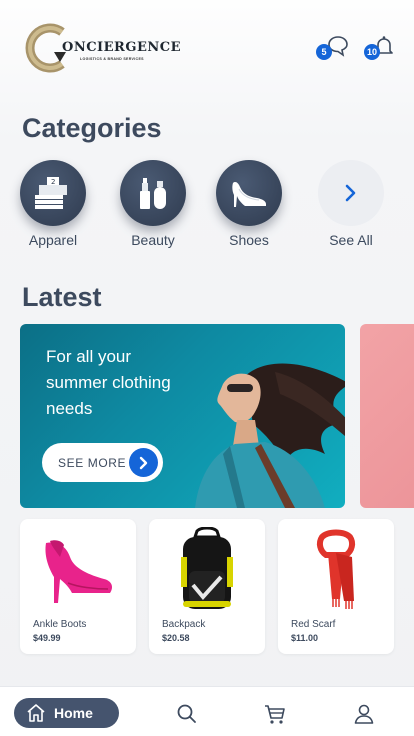 The image size is (414, 736). I want to click on see-more-label: SEE MORE, so click(92, 462).